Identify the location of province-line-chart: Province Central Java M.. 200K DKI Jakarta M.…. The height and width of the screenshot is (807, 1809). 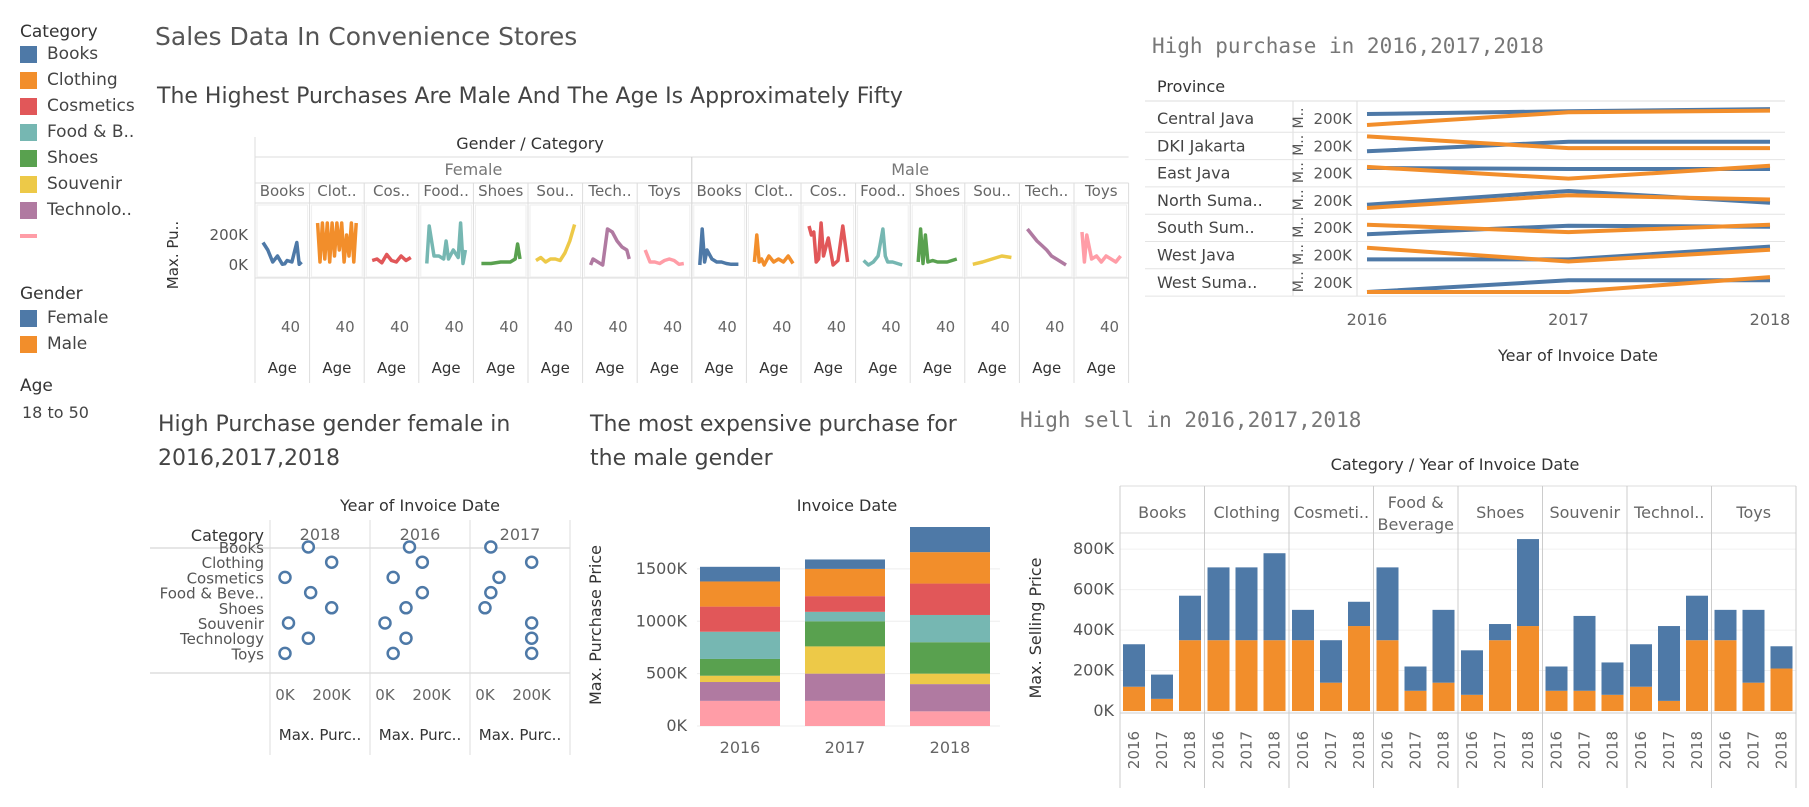
(1467, 221).